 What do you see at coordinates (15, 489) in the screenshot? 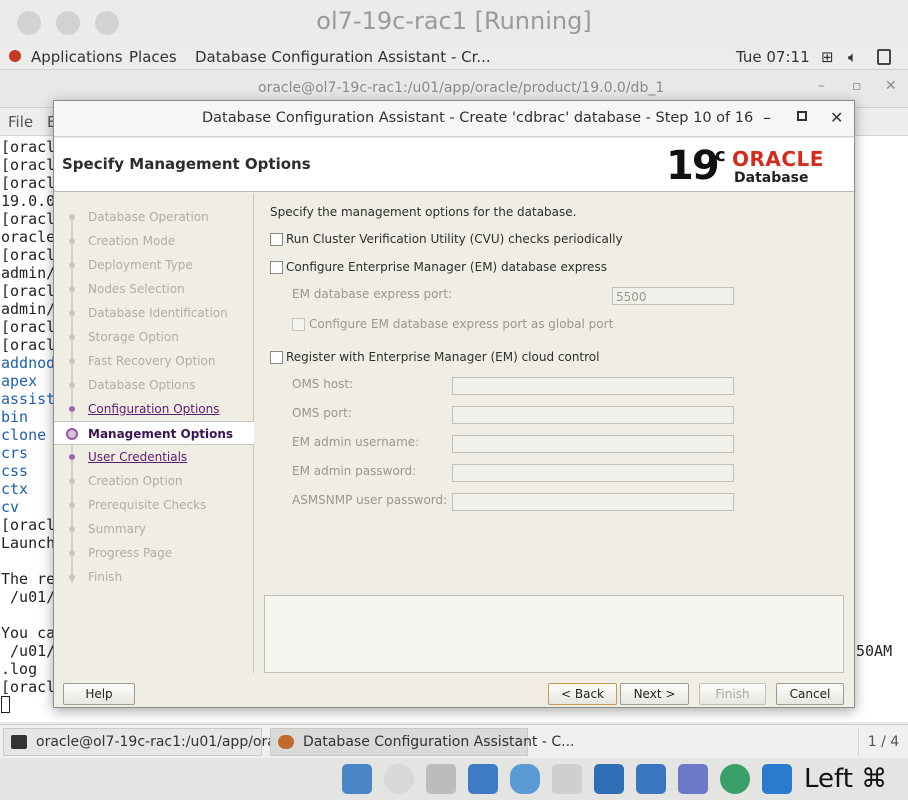
I see `terminal-dir-entry: ctx` at bounding box center [15, 489].